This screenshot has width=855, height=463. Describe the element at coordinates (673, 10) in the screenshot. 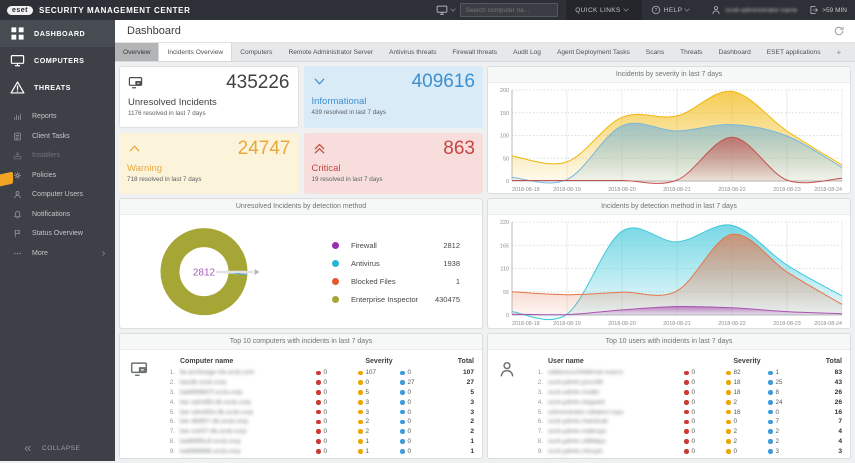

I see `help-button: ? HELP` at that location.